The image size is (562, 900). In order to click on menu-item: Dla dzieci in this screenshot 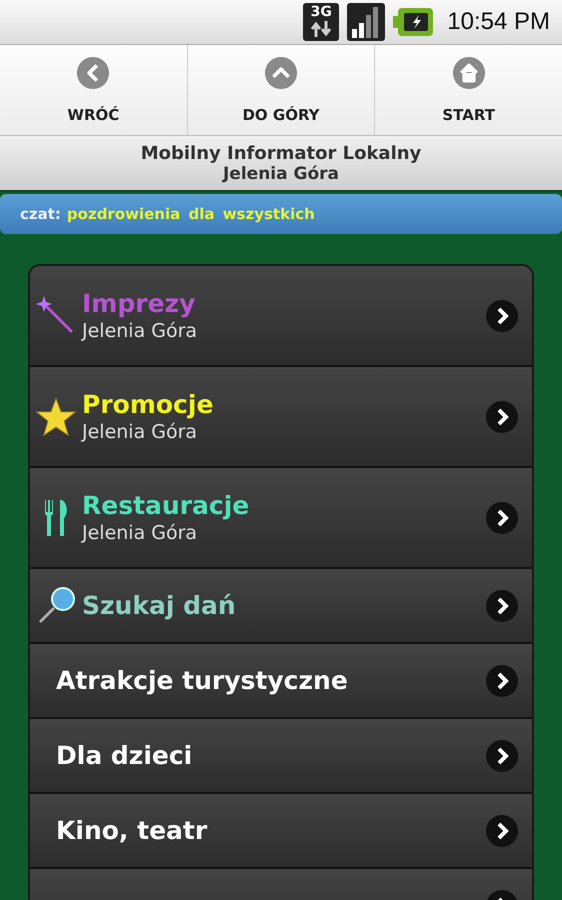, I will do `click(281, 756)`.